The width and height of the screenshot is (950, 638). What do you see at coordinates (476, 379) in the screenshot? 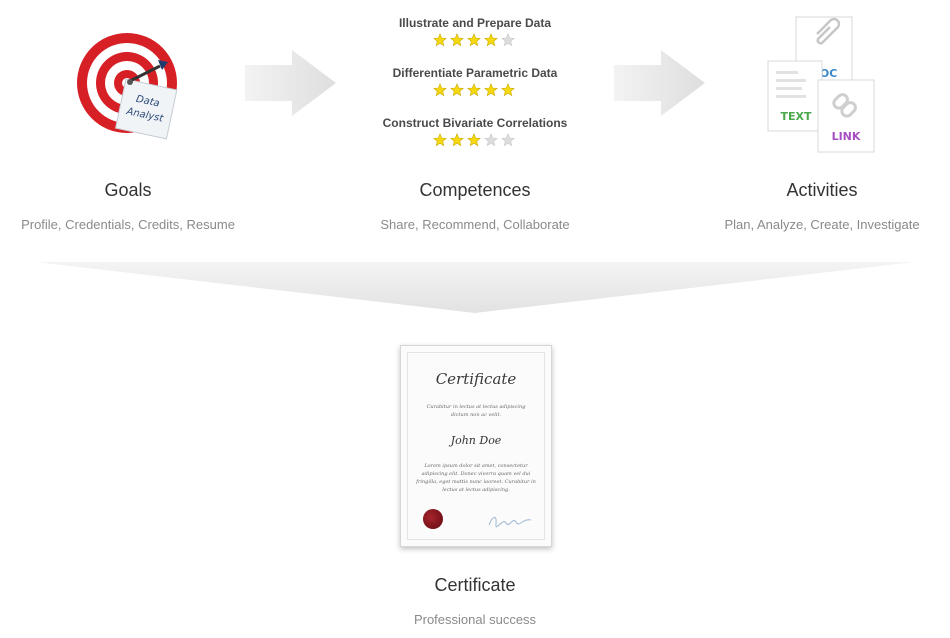
I see `certificate-doc-title: Certificate` at bounding box center [476, 379].